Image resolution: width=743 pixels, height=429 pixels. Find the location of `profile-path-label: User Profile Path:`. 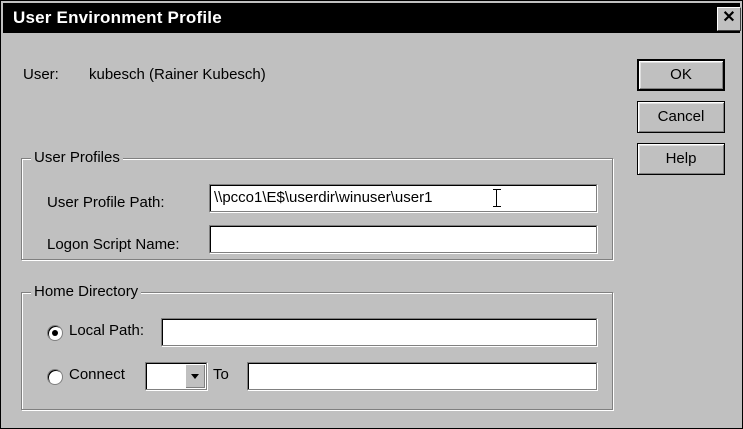

profile-path-label: User Profile Path: is located at coordinates (106, 202).